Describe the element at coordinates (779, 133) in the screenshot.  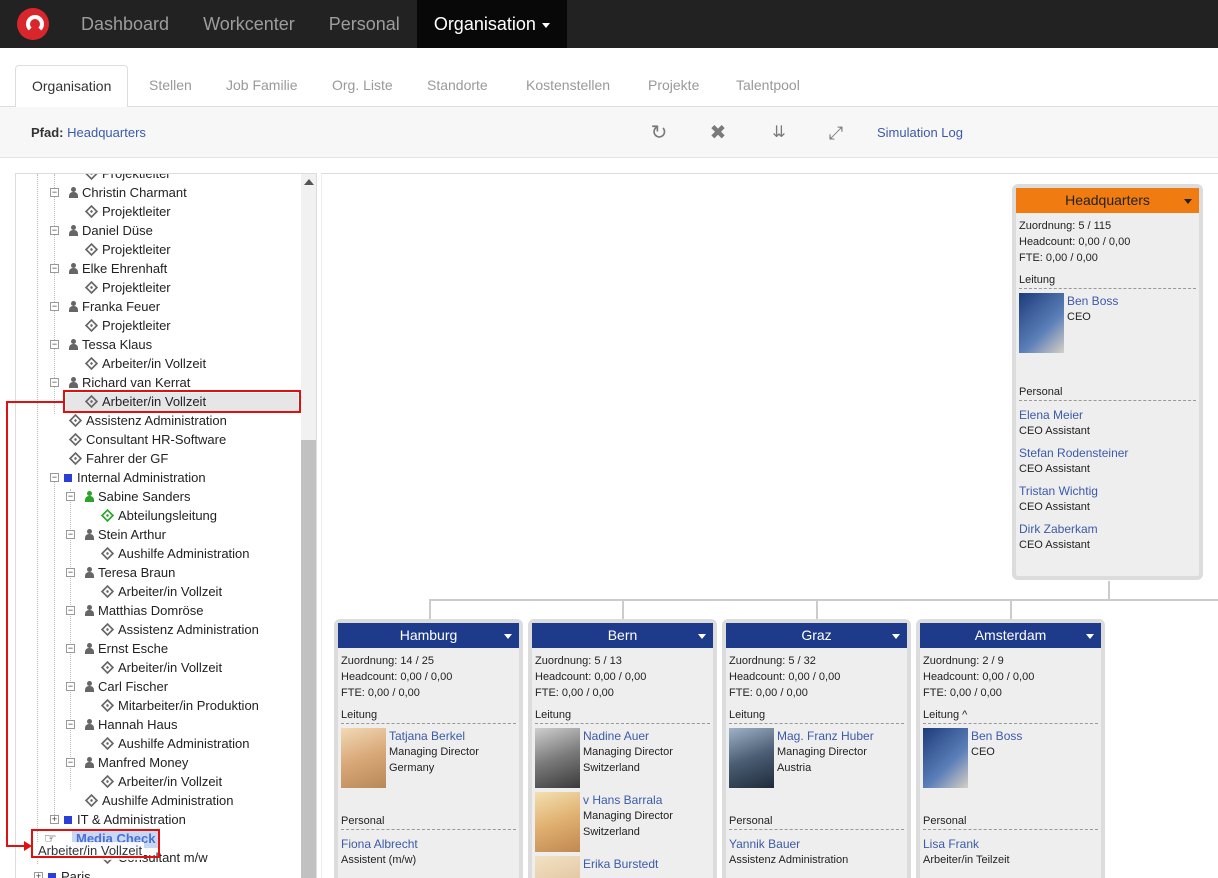
I see `chevron-double-down-icon: ⇊` at that location.